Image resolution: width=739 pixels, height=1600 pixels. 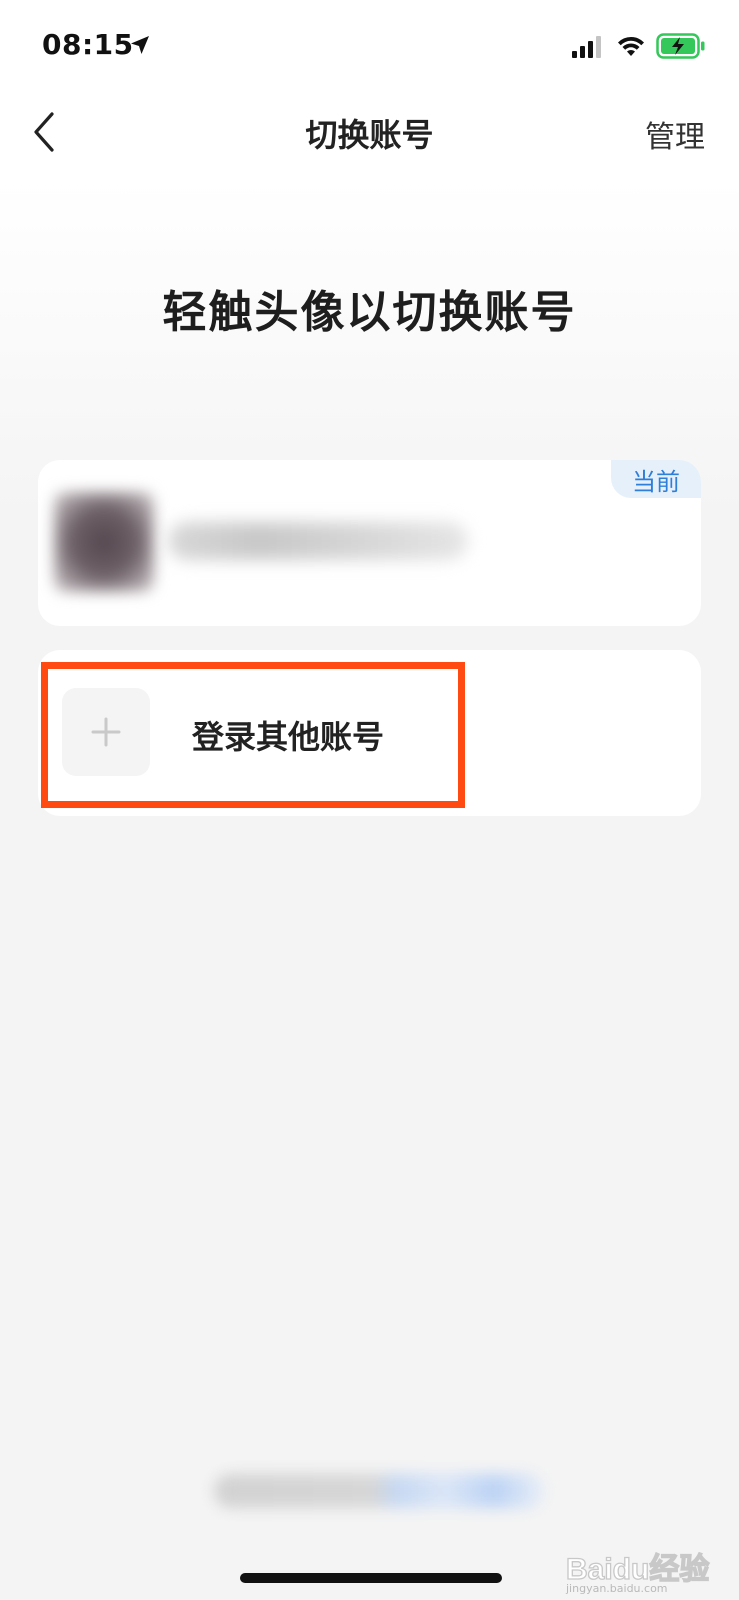 I want to click on home-indicator, so click(x=371, y=1578).